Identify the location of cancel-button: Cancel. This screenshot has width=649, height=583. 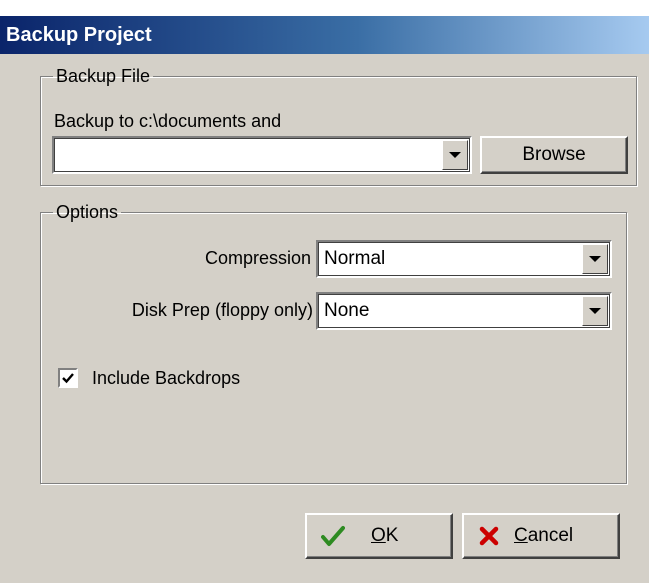
(541, 536).